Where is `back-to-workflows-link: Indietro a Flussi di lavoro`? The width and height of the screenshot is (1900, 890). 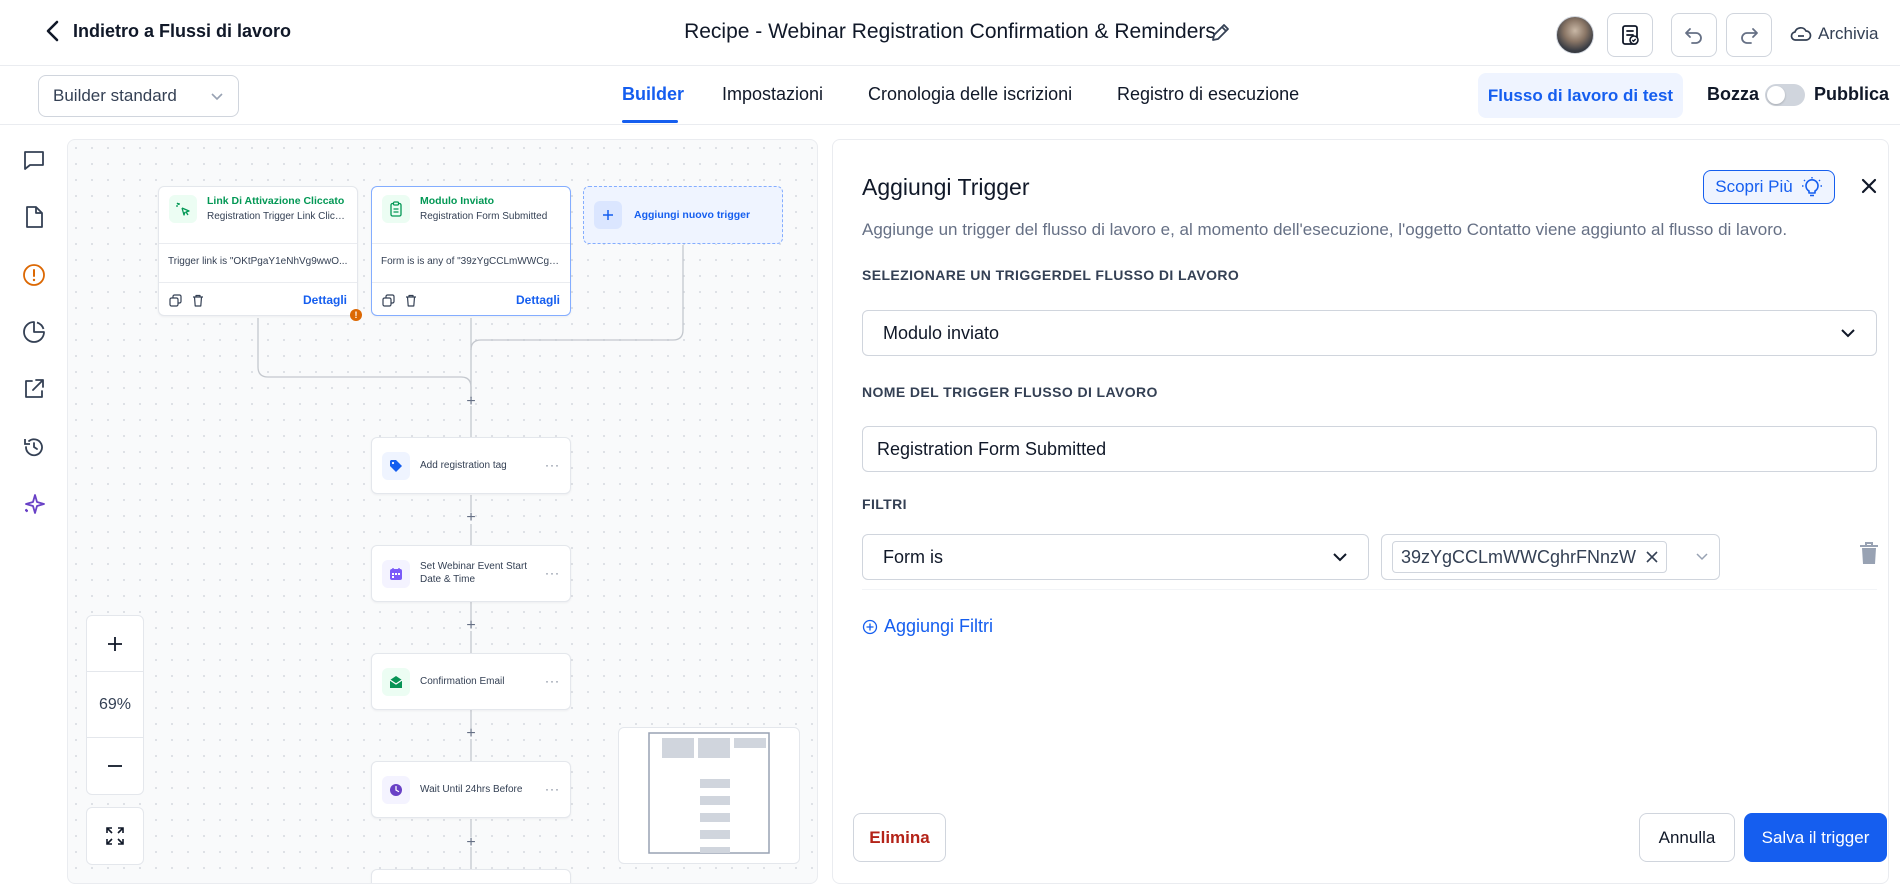 back-to-workflows-link: Indietro a Flussi di lavoro is located at coordinates (168, 31).